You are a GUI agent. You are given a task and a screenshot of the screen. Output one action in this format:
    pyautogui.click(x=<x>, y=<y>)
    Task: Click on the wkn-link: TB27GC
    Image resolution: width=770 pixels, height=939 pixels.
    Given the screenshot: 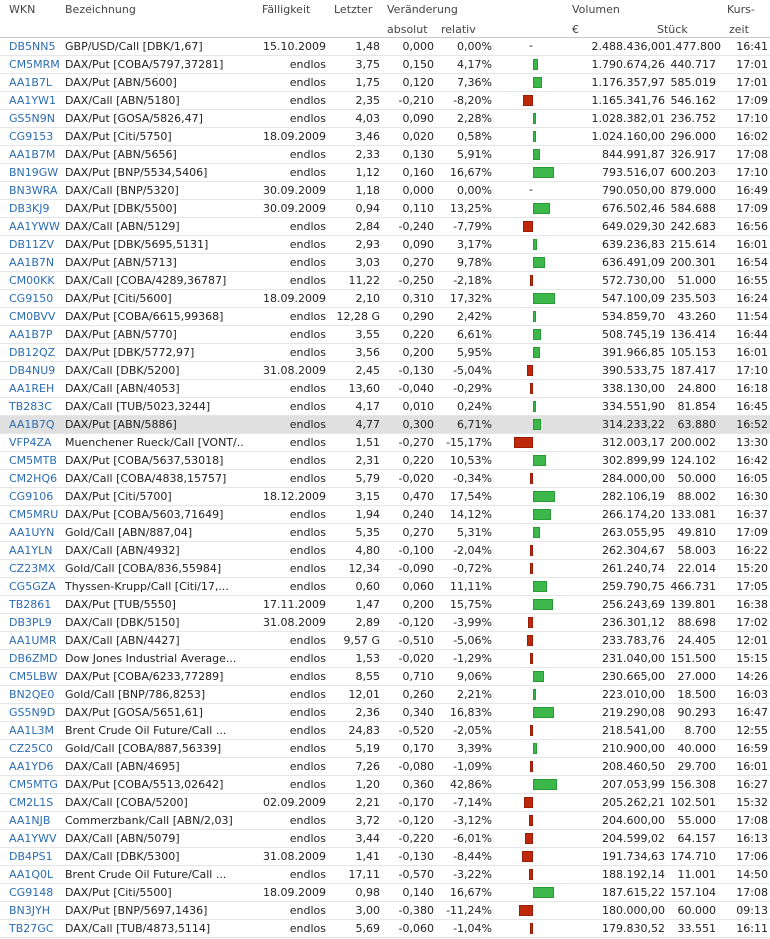 What is the action you would take?
    pyautogui.click(x=35, y=929)
    